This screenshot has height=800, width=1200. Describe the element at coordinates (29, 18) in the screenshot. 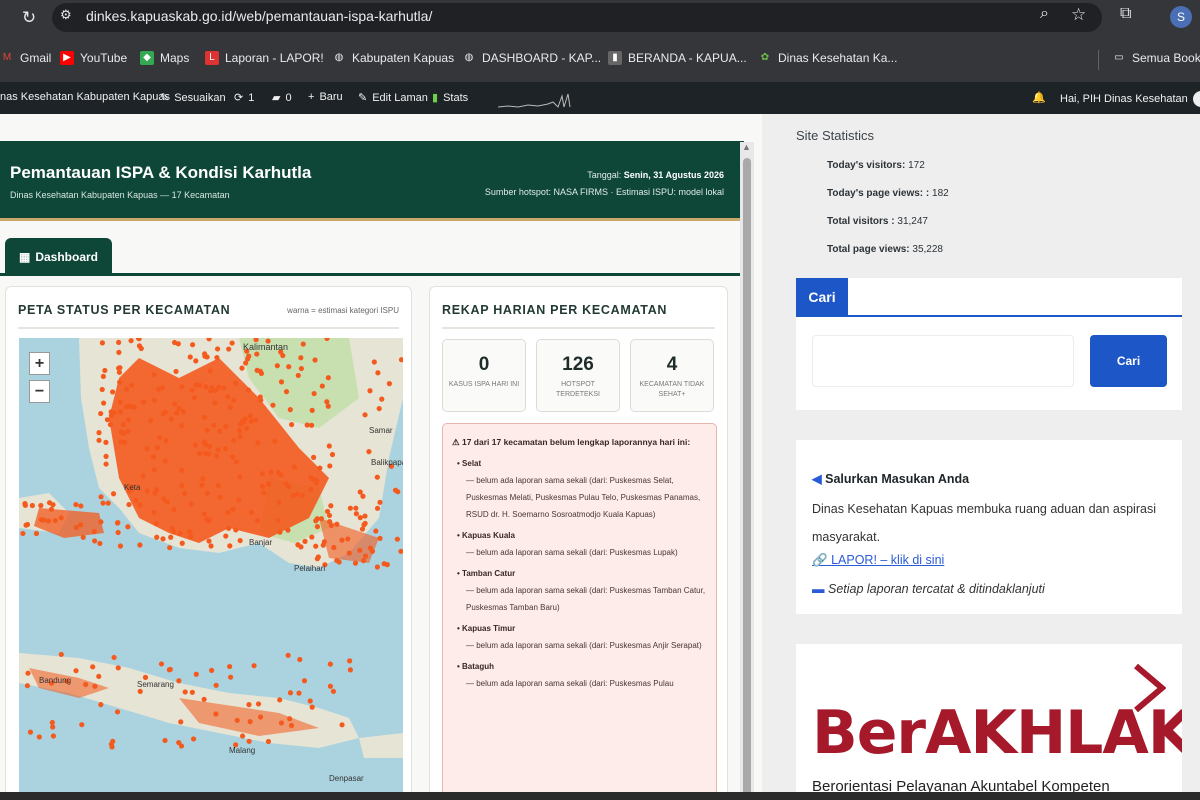

I see `reload-icon: ↻` at that location.